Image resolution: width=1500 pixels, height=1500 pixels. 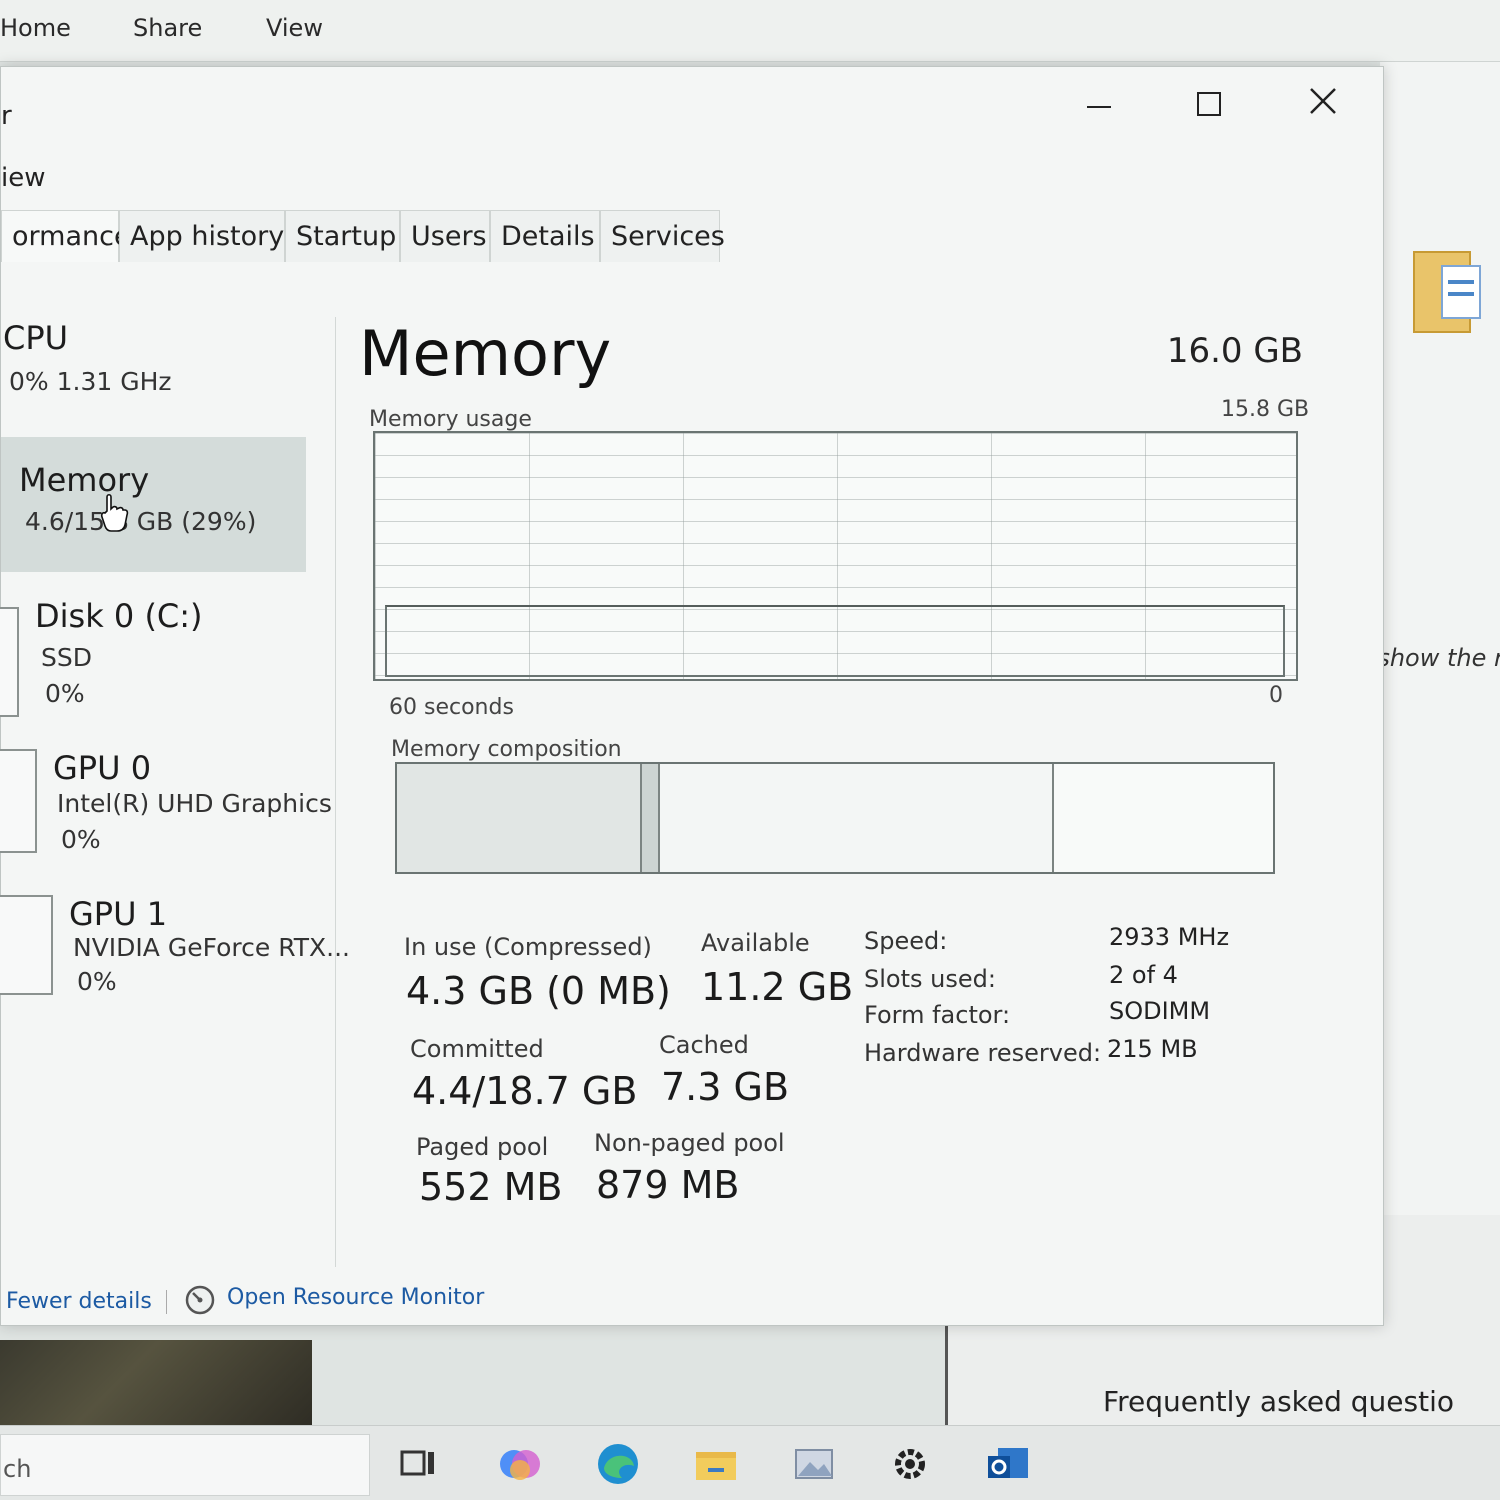 I want to click on cpu-subtitle: 0% 1.31 GHz, so click(x=90, y=381).